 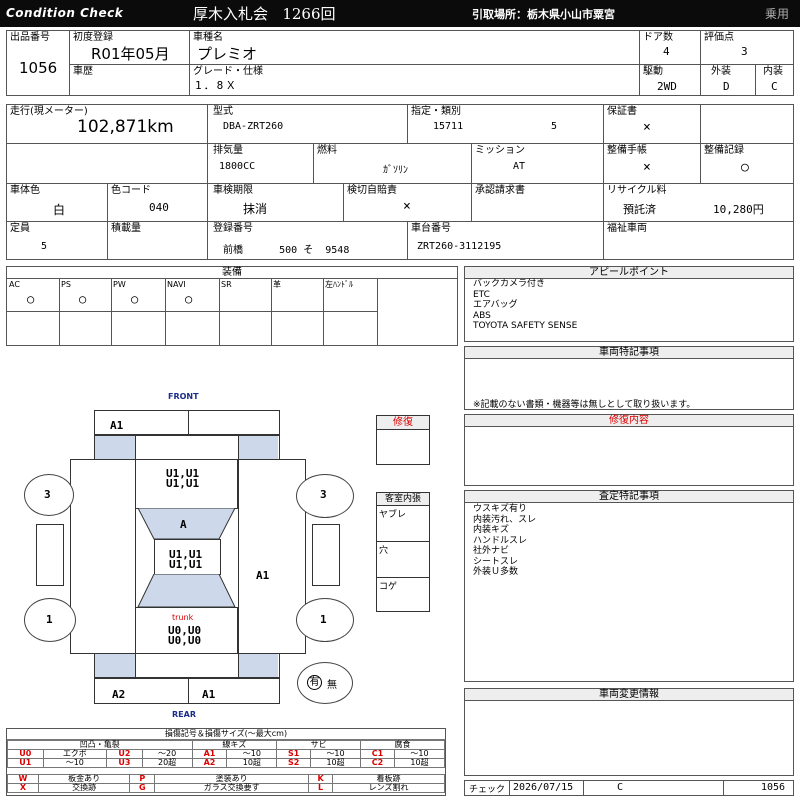 What do you see at coordinates (525, 326) in the screenshot?
I see `appeal-line: TOYOTA SAFETY SENSE` at bounding box center [525, 326].